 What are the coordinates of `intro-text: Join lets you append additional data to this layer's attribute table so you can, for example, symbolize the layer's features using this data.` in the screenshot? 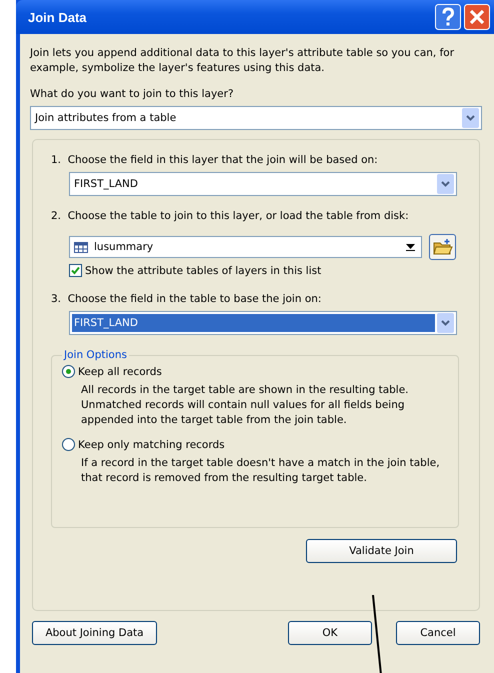 It's located at (243, 61).